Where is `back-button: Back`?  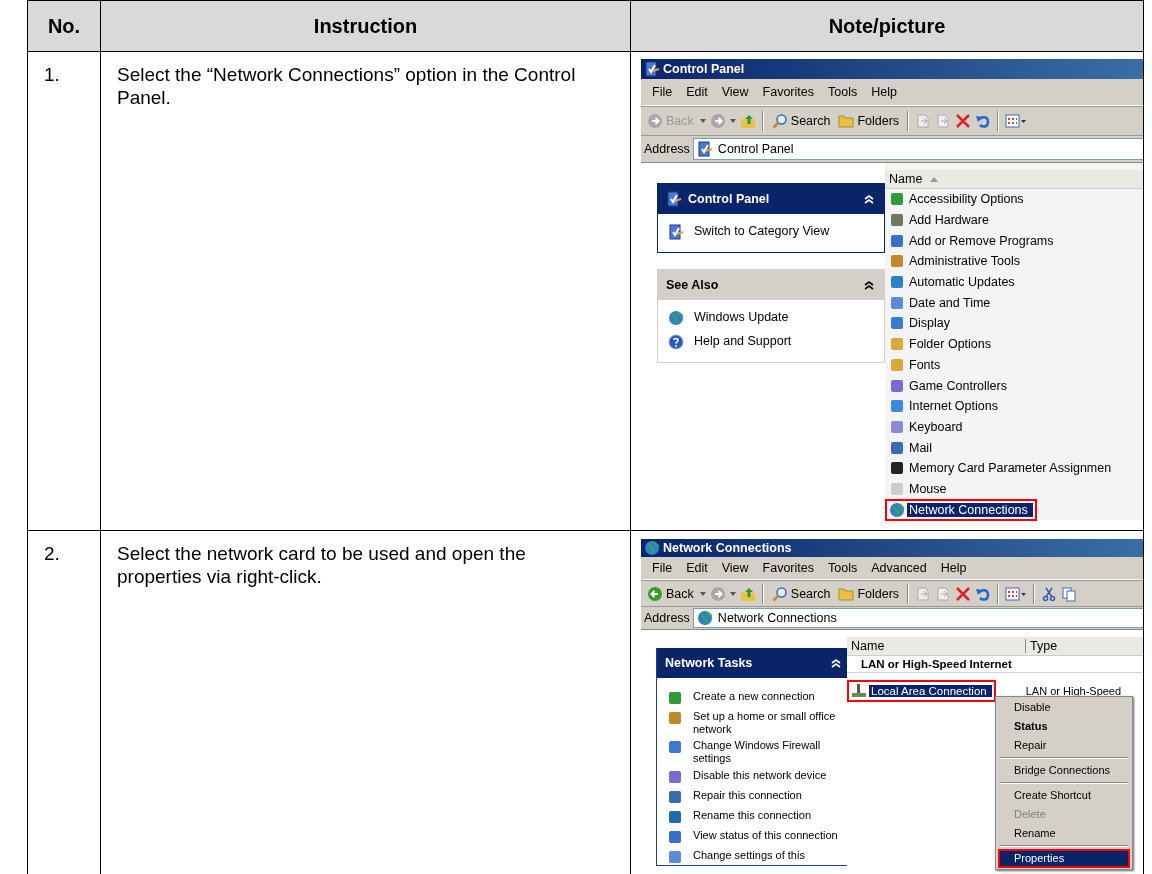
back-button: Back is located at coordinates (670, 593).